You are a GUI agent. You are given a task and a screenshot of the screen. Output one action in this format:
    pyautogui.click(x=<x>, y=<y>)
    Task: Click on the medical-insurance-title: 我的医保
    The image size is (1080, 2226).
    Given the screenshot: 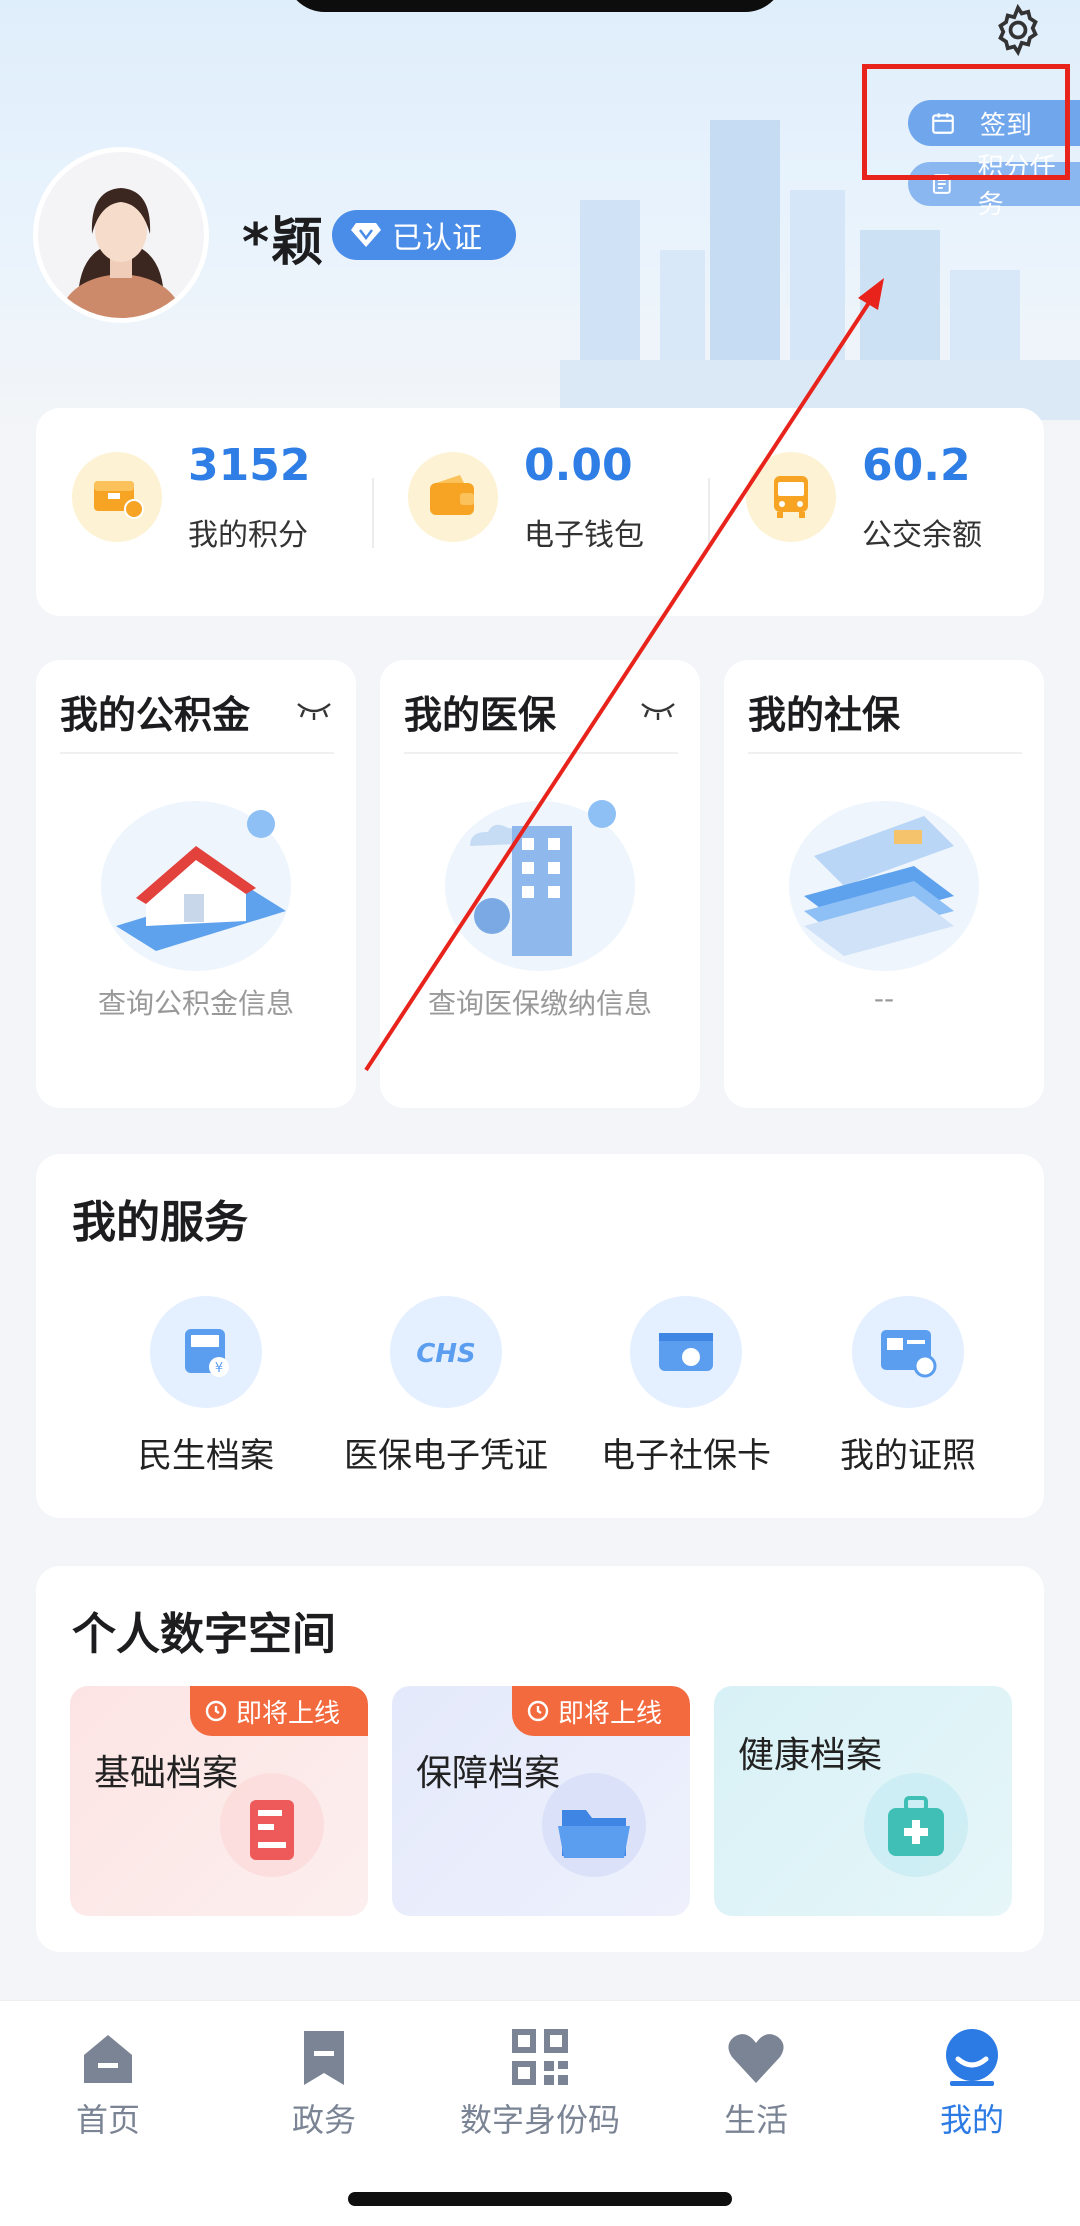 What is the action you would take?
    pyautogui.click(x=480, y=715)
    